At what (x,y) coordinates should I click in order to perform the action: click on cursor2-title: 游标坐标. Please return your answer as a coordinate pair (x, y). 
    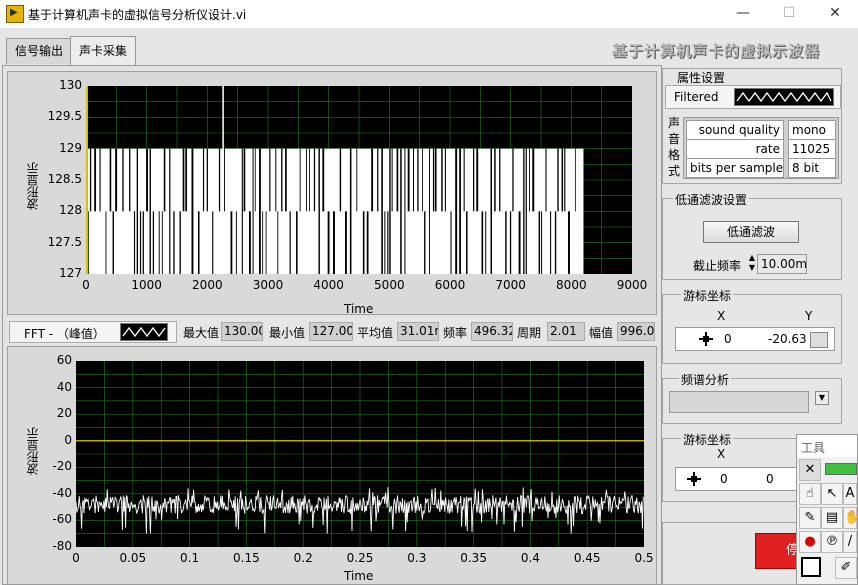
    Looking at the image, I should click on (707, 439).